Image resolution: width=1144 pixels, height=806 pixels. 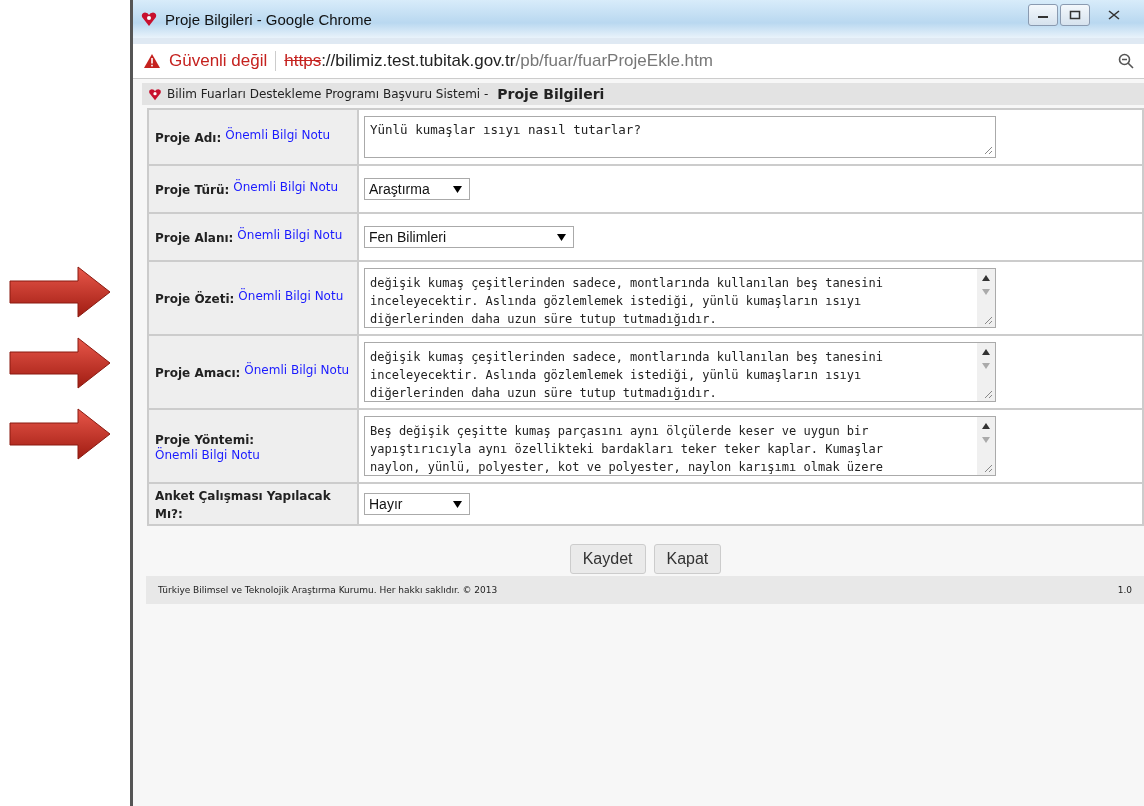 I want to click on version-text: 1.0, so click(x=1124, y=590).